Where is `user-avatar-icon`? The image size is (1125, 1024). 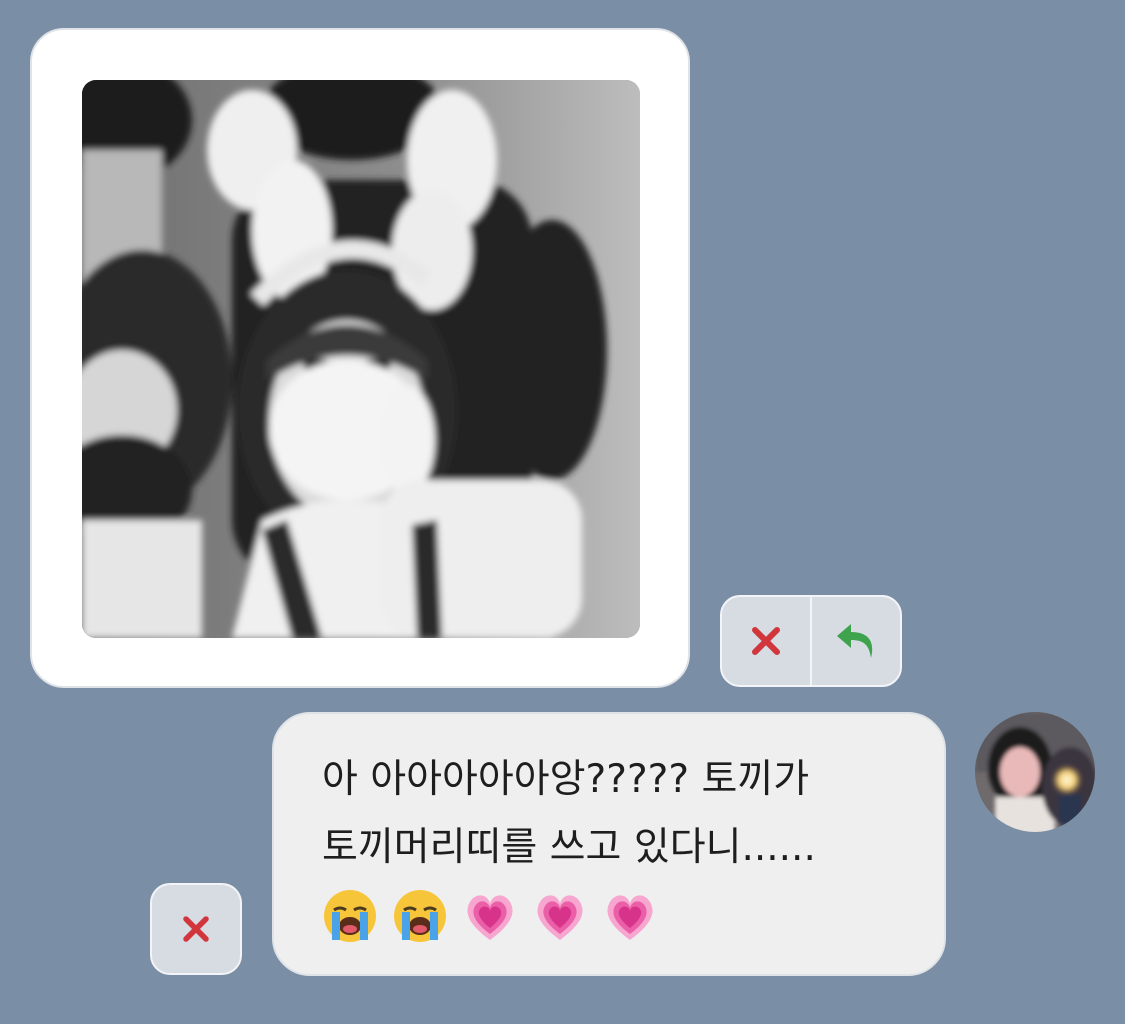 user-avatar-icon is located at coordinates (1035, 772).